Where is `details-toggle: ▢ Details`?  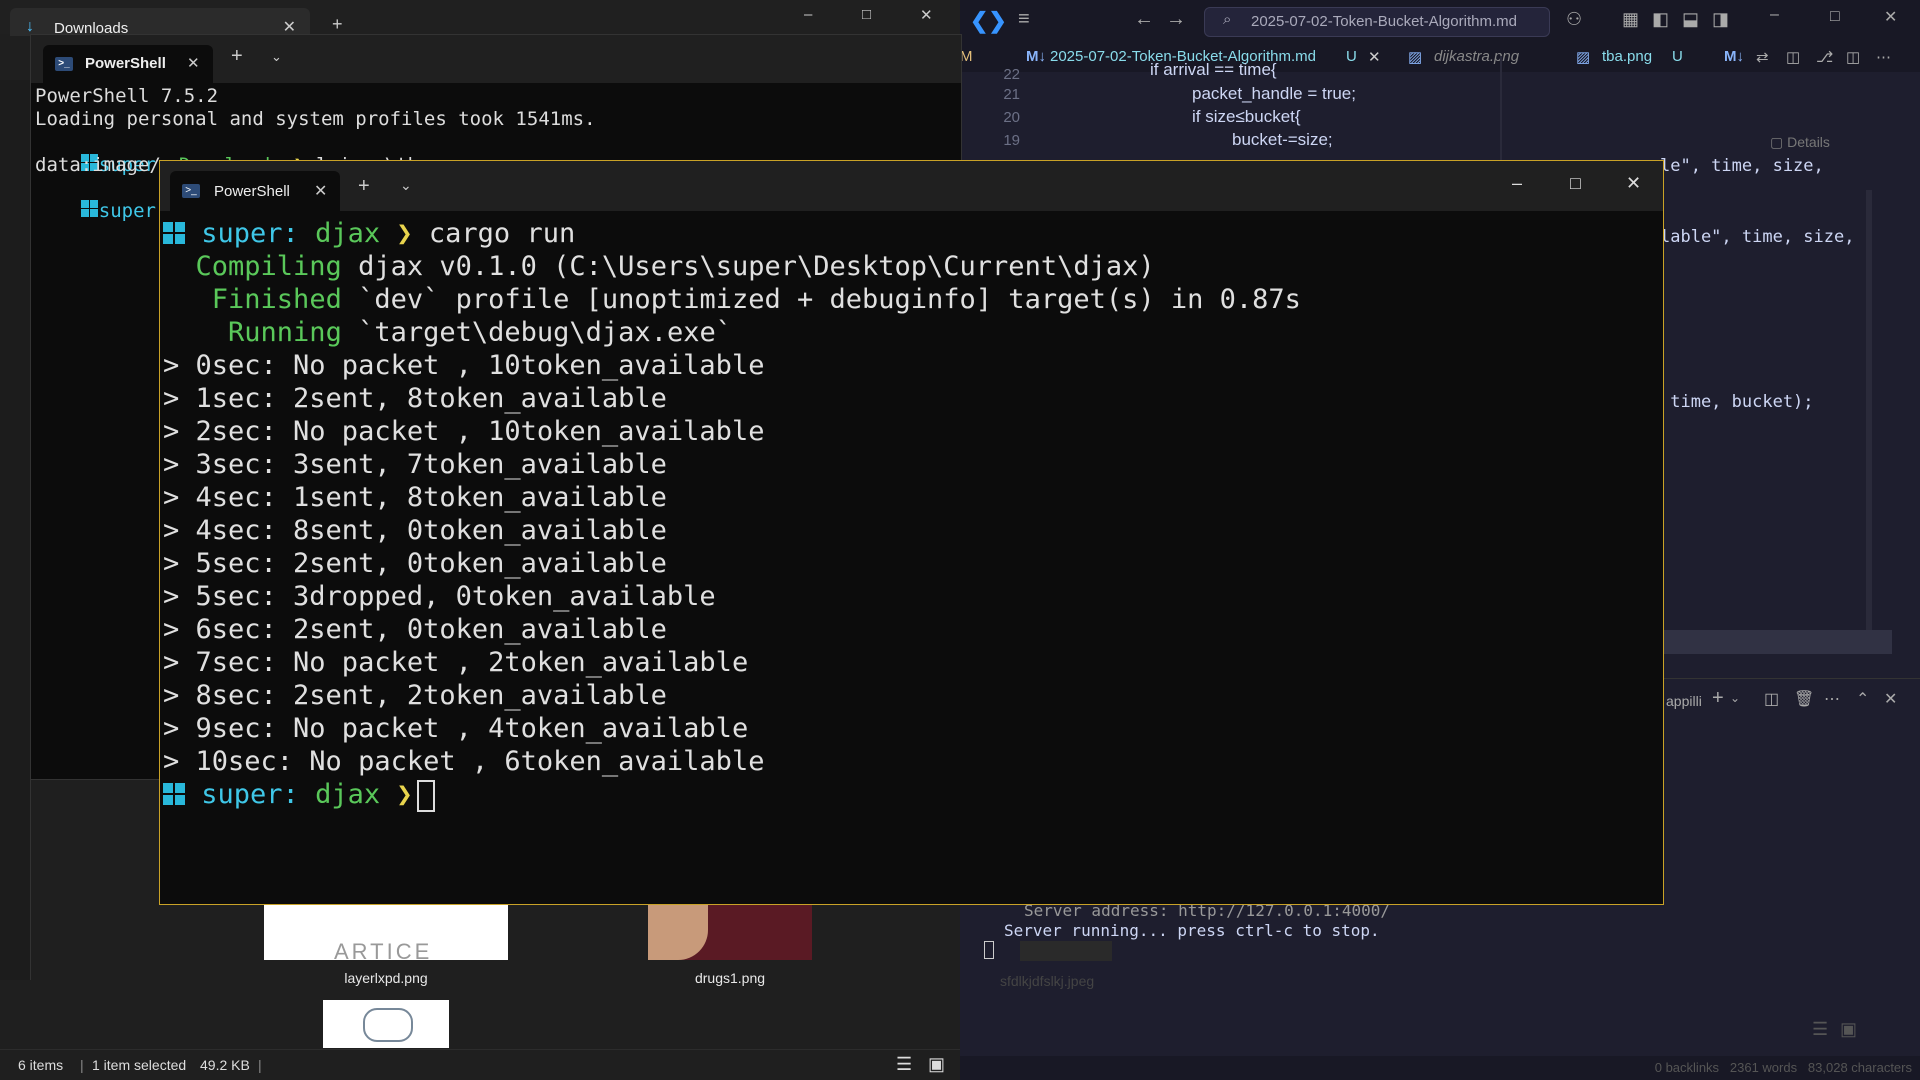
details-toggle: ▢ Details is located at coordinates (1800, 142).